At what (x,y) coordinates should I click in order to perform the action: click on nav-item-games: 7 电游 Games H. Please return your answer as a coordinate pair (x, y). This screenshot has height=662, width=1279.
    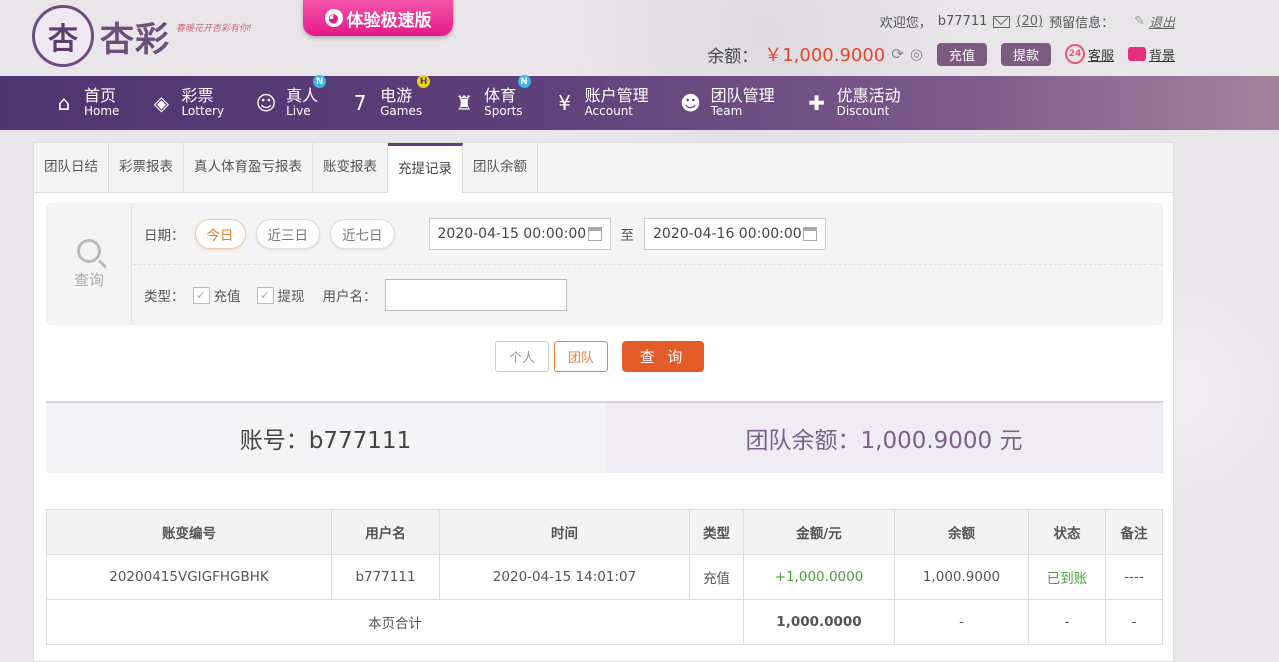
    Looking at the image, I should click on (389, 97).